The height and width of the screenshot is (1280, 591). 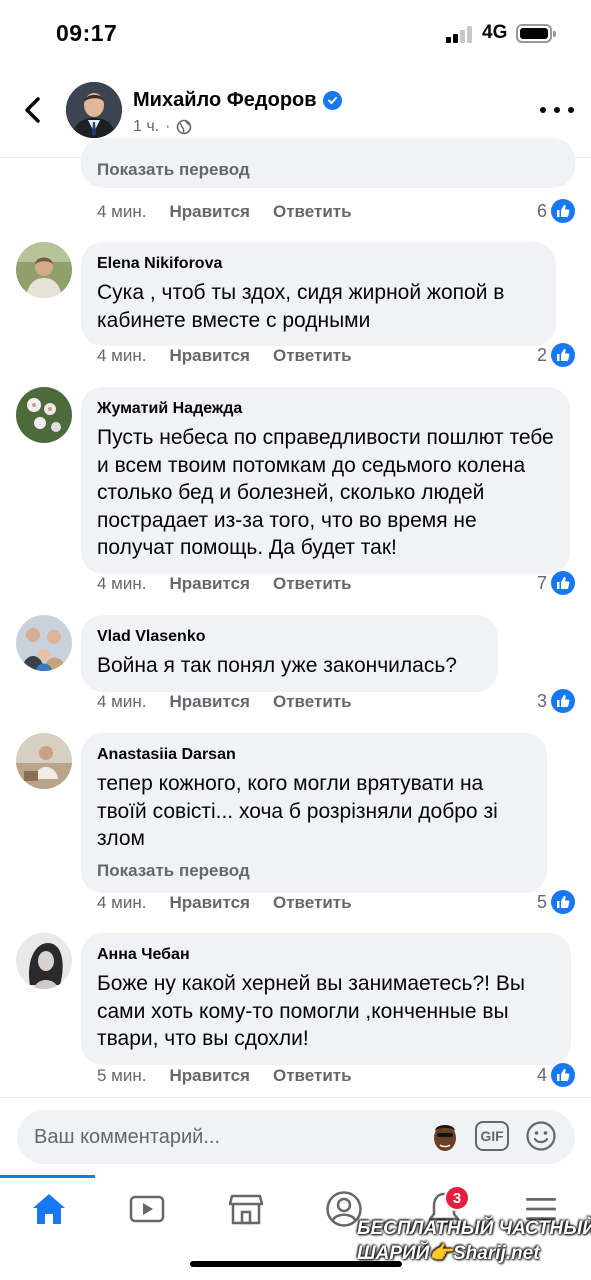 I want to click on post-time: 1 ч., so click(x=146, y=126).